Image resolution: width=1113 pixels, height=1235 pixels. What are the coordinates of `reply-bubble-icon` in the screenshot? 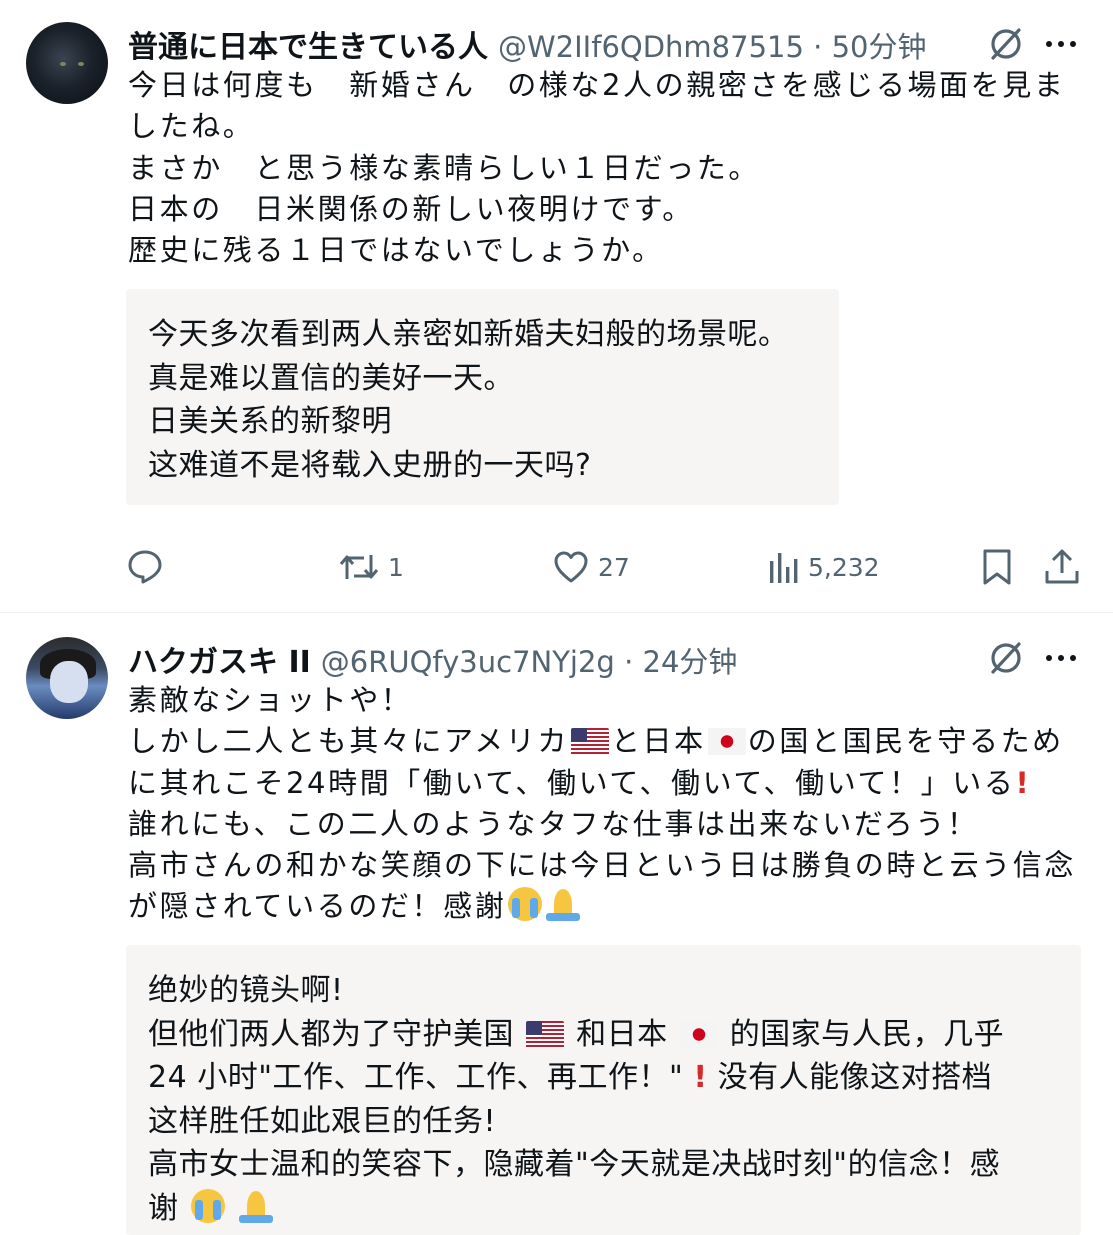 It's located at (145, 567).